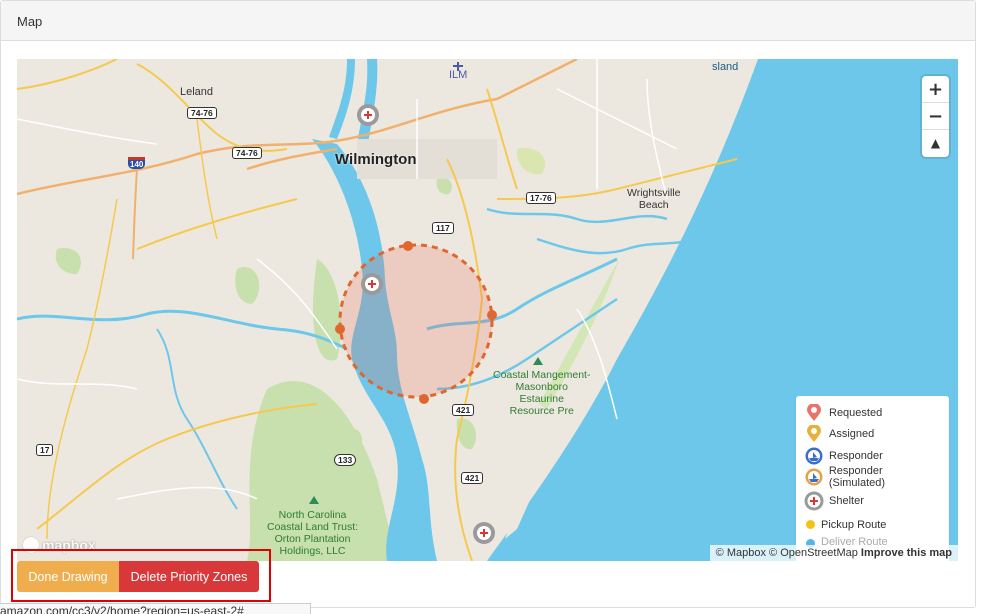 This screenshot has width=984, height=614. I want to click on panel-title: Map, so click(488, 21).